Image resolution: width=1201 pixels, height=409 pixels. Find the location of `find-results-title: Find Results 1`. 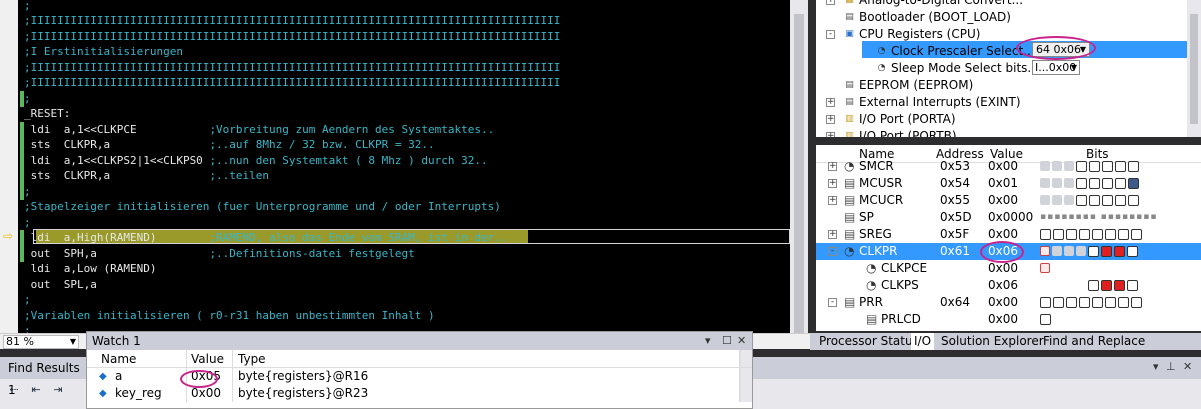

find-results-title: Find Results 1 is located at coordinates (43, 377).